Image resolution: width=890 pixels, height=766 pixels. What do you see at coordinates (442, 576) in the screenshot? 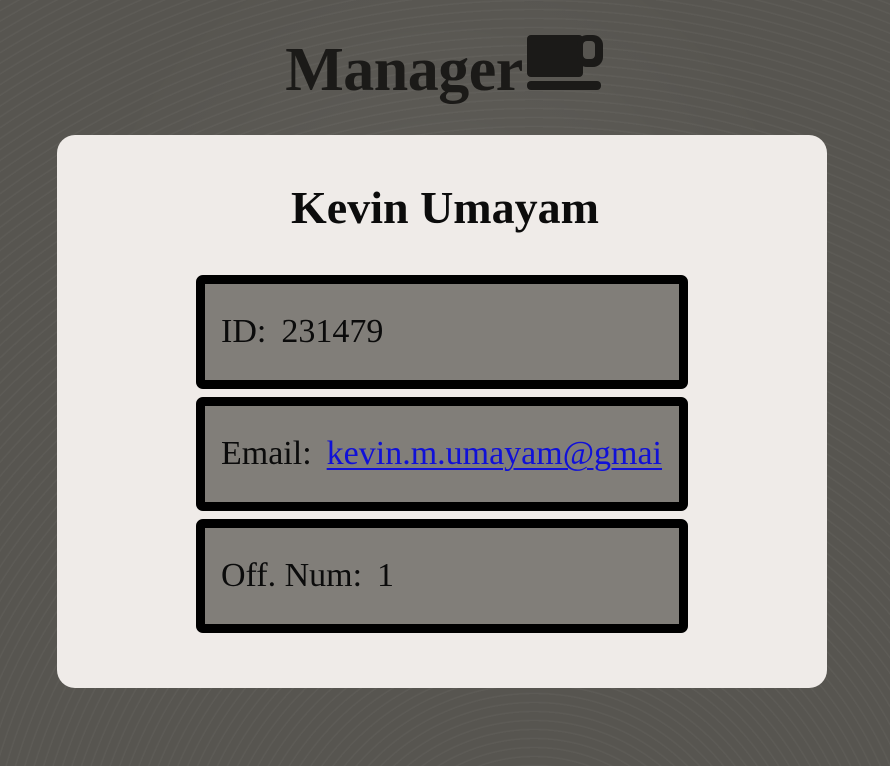
I see `office-number-field: Off. Num: 1` at bounding box center [442, 576].